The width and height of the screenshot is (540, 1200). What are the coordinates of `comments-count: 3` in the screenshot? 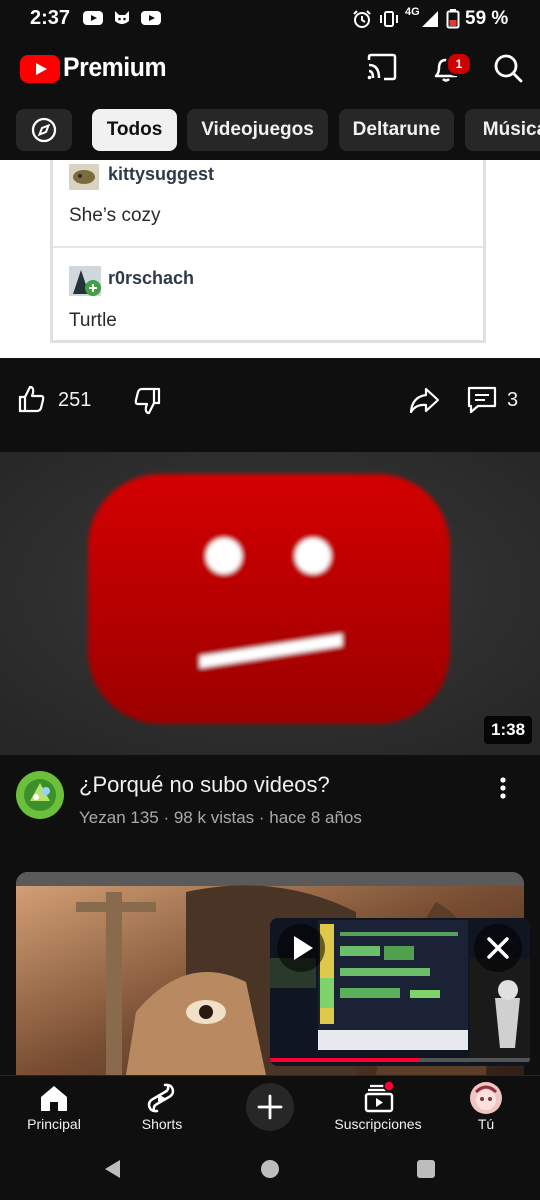 It's located at (513, 400).